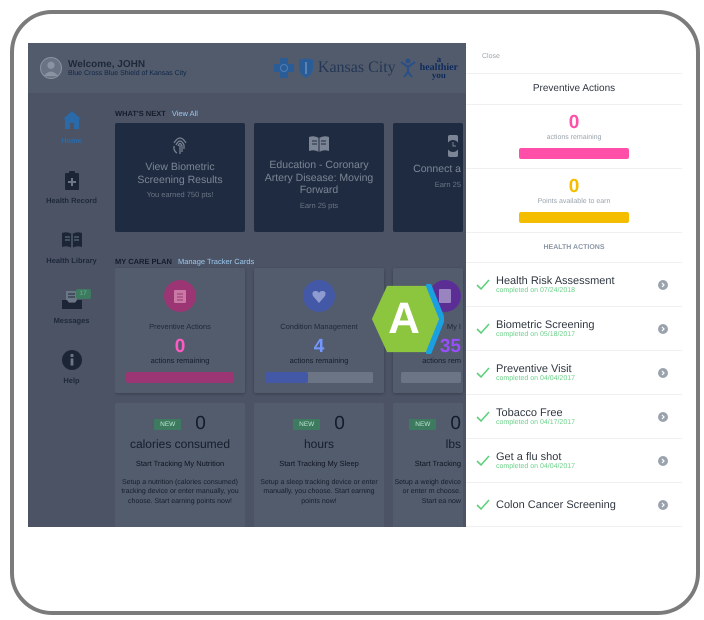 This screenshot has height=620, width=704. I want to click on tagline-text: you, so click(439, 76).